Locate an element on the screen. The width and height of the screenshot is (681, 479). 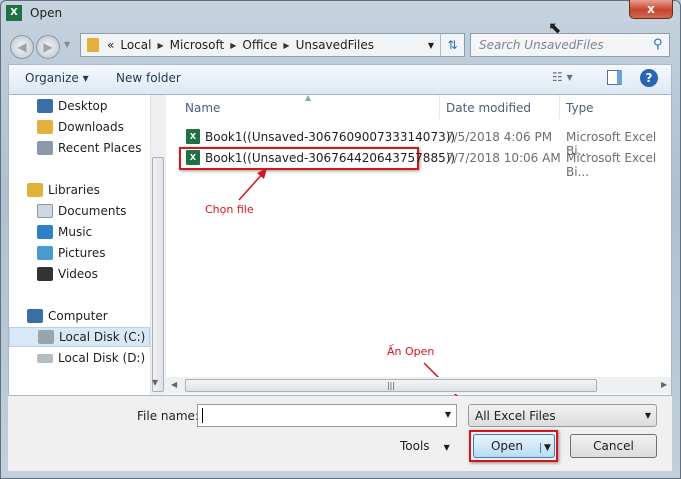
scroll-right-arrow: ▶ is located at coordinates (664, 384).